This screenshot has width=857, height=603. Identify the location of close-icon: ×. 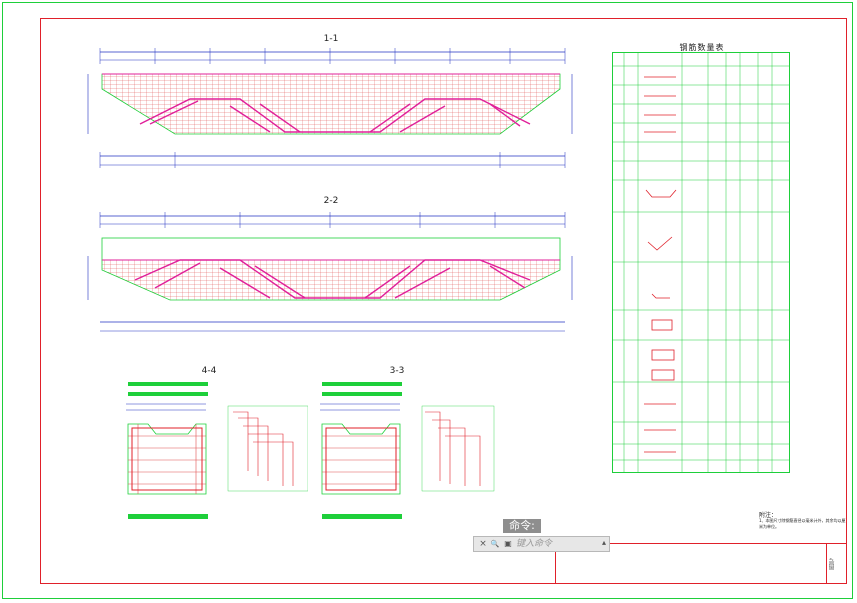
(483, 544).